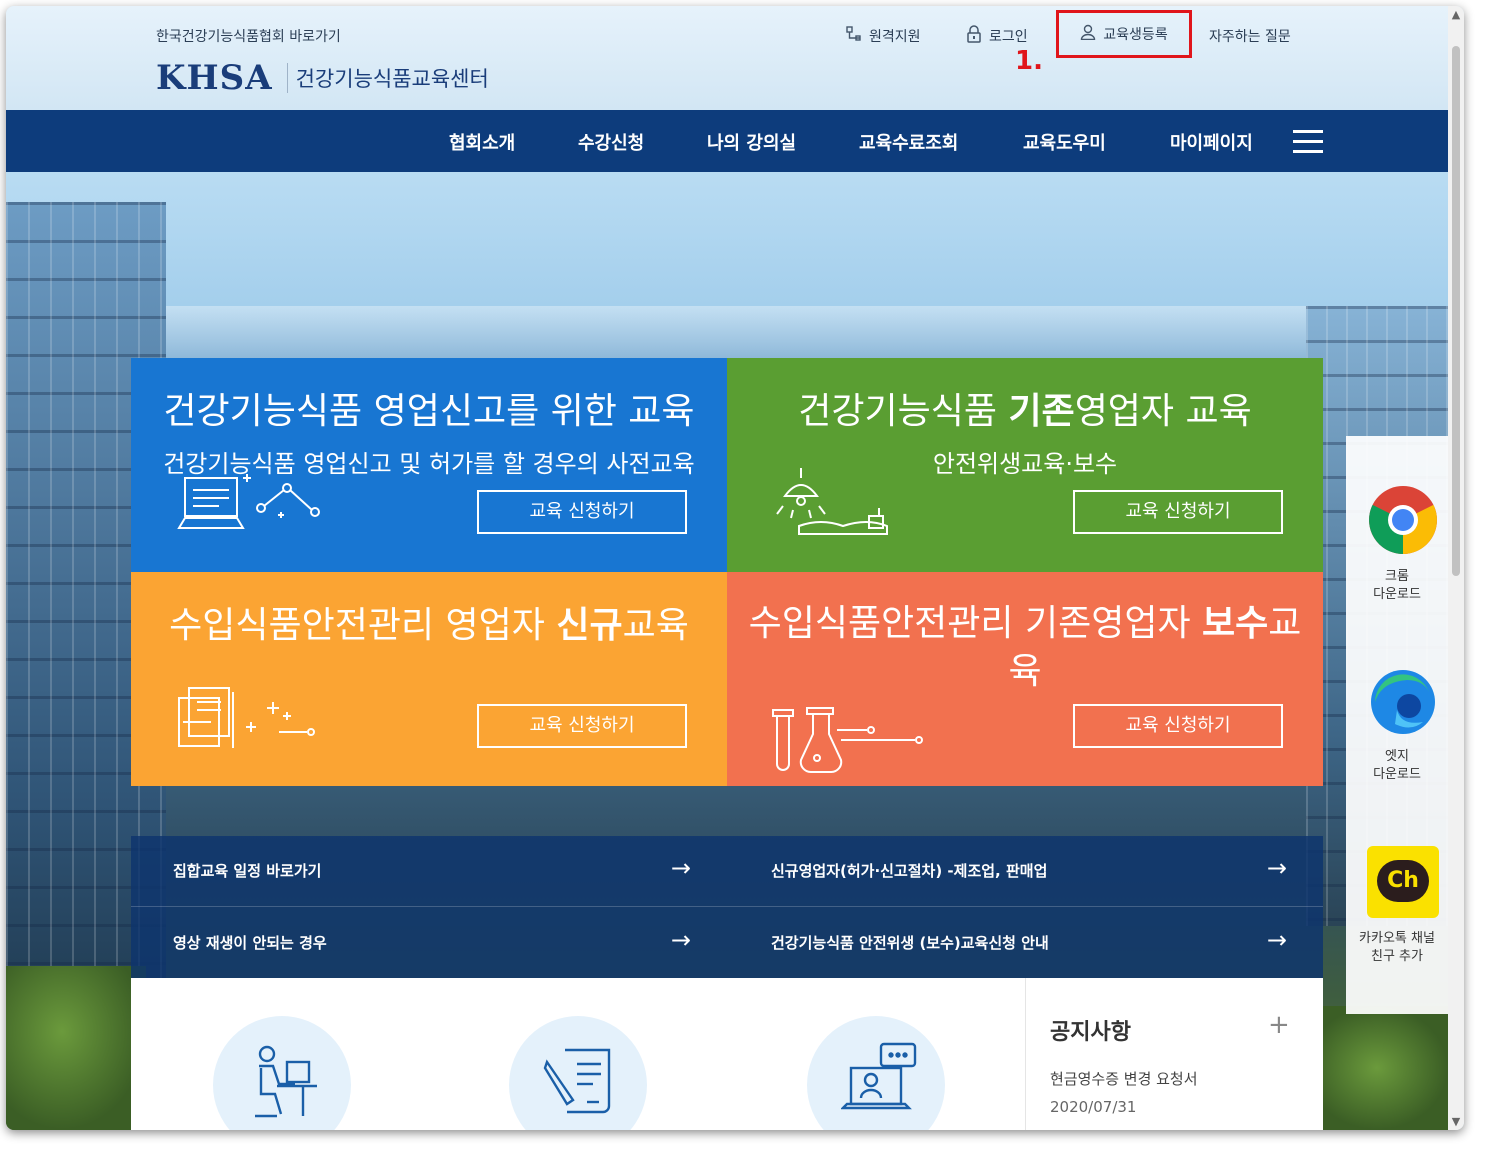 Image resolution: width=1492 pixels, height=1159 pixels. I want to click on nav-item-mypage: 마이페이지, so click(1211, 142).